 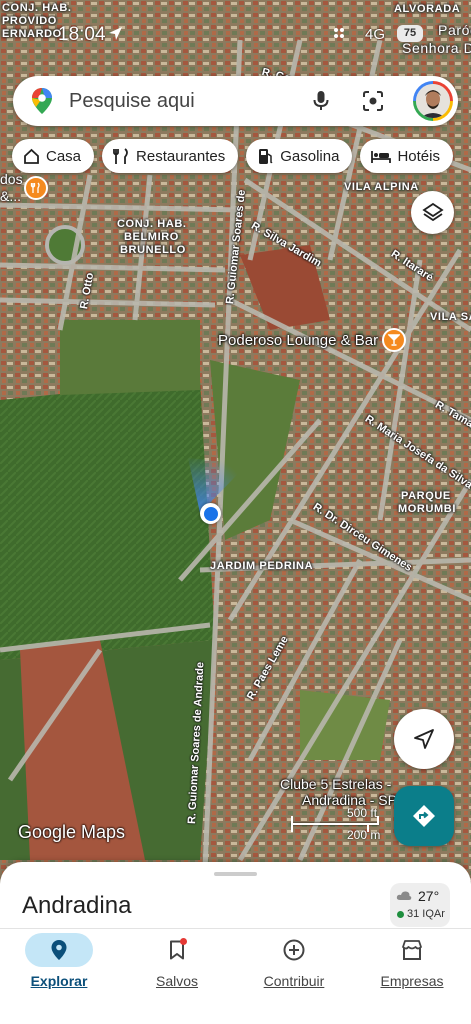 I want to click on layers-icon, so click(x=432, y=211).